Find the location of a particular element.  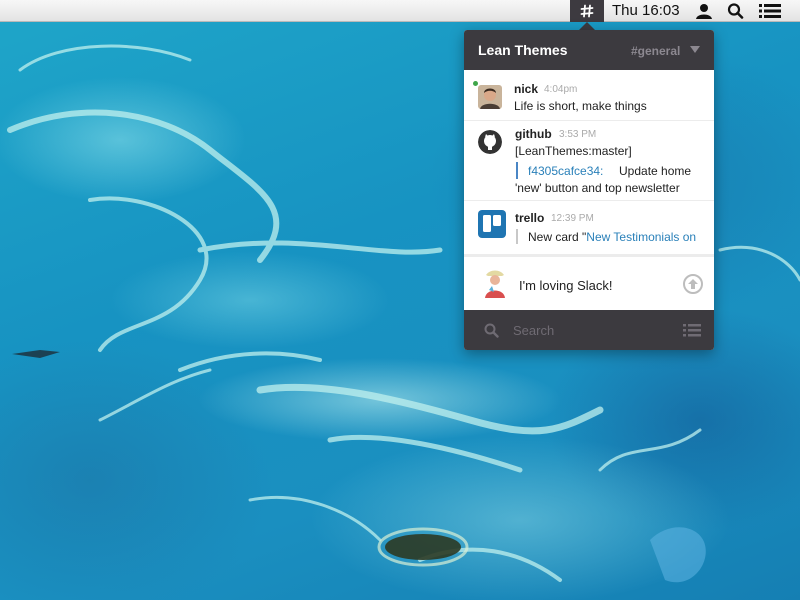

chevron-down-icon is located at coordinates (695, 49).